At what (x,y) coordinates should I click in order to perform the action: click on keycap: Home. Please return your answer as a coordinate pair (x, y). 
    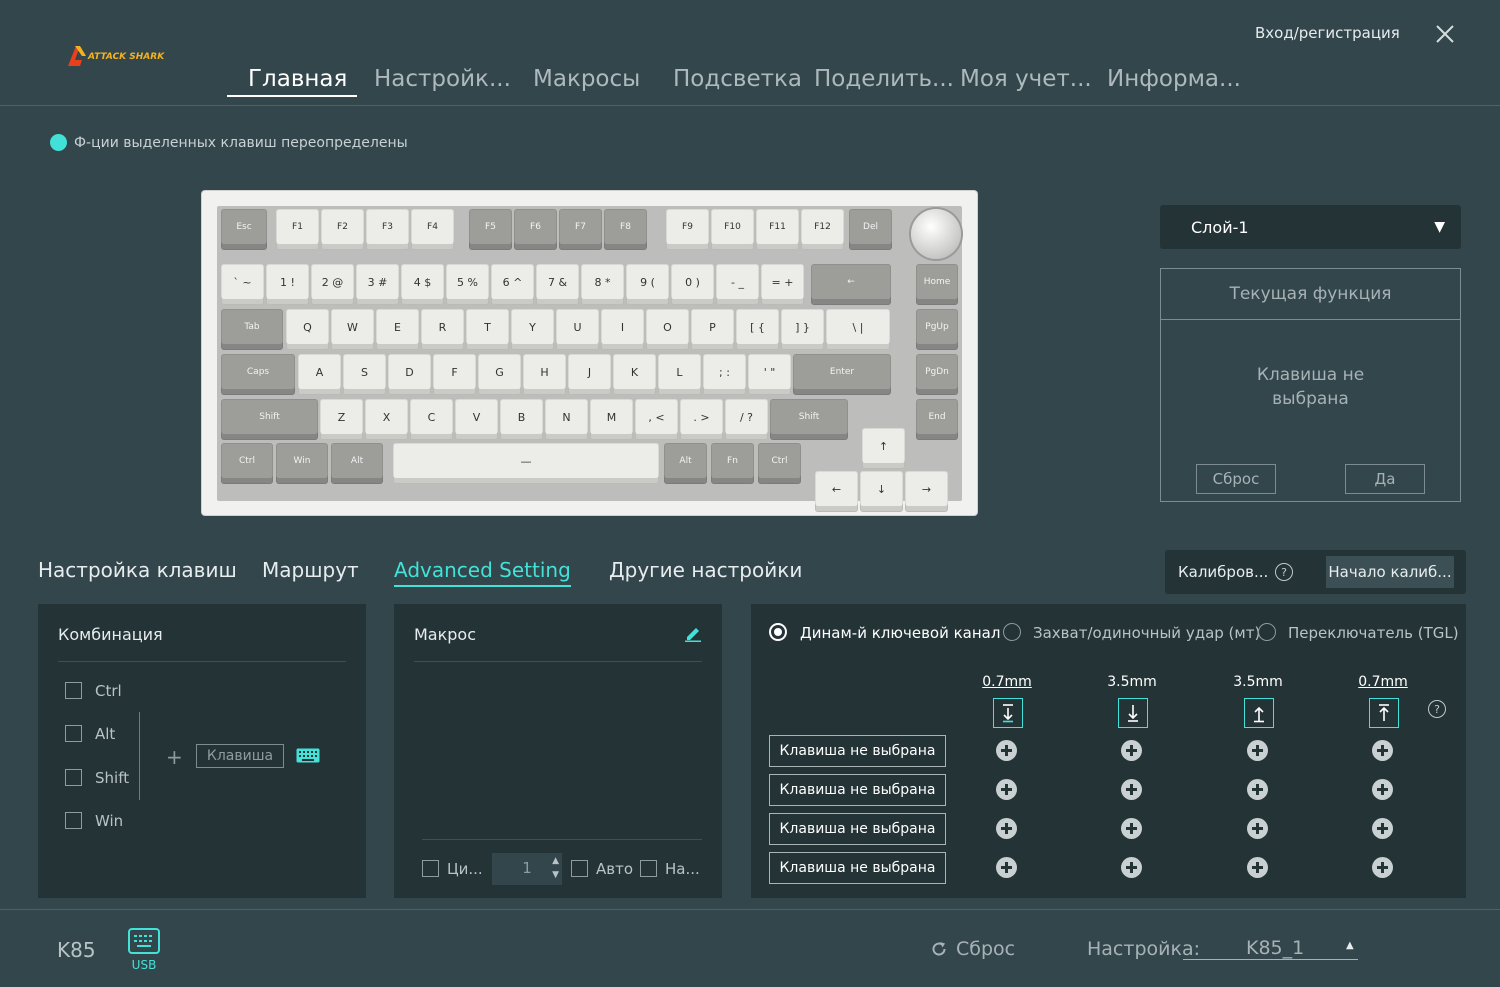
    Looking at the image, I should click on (937, 284).